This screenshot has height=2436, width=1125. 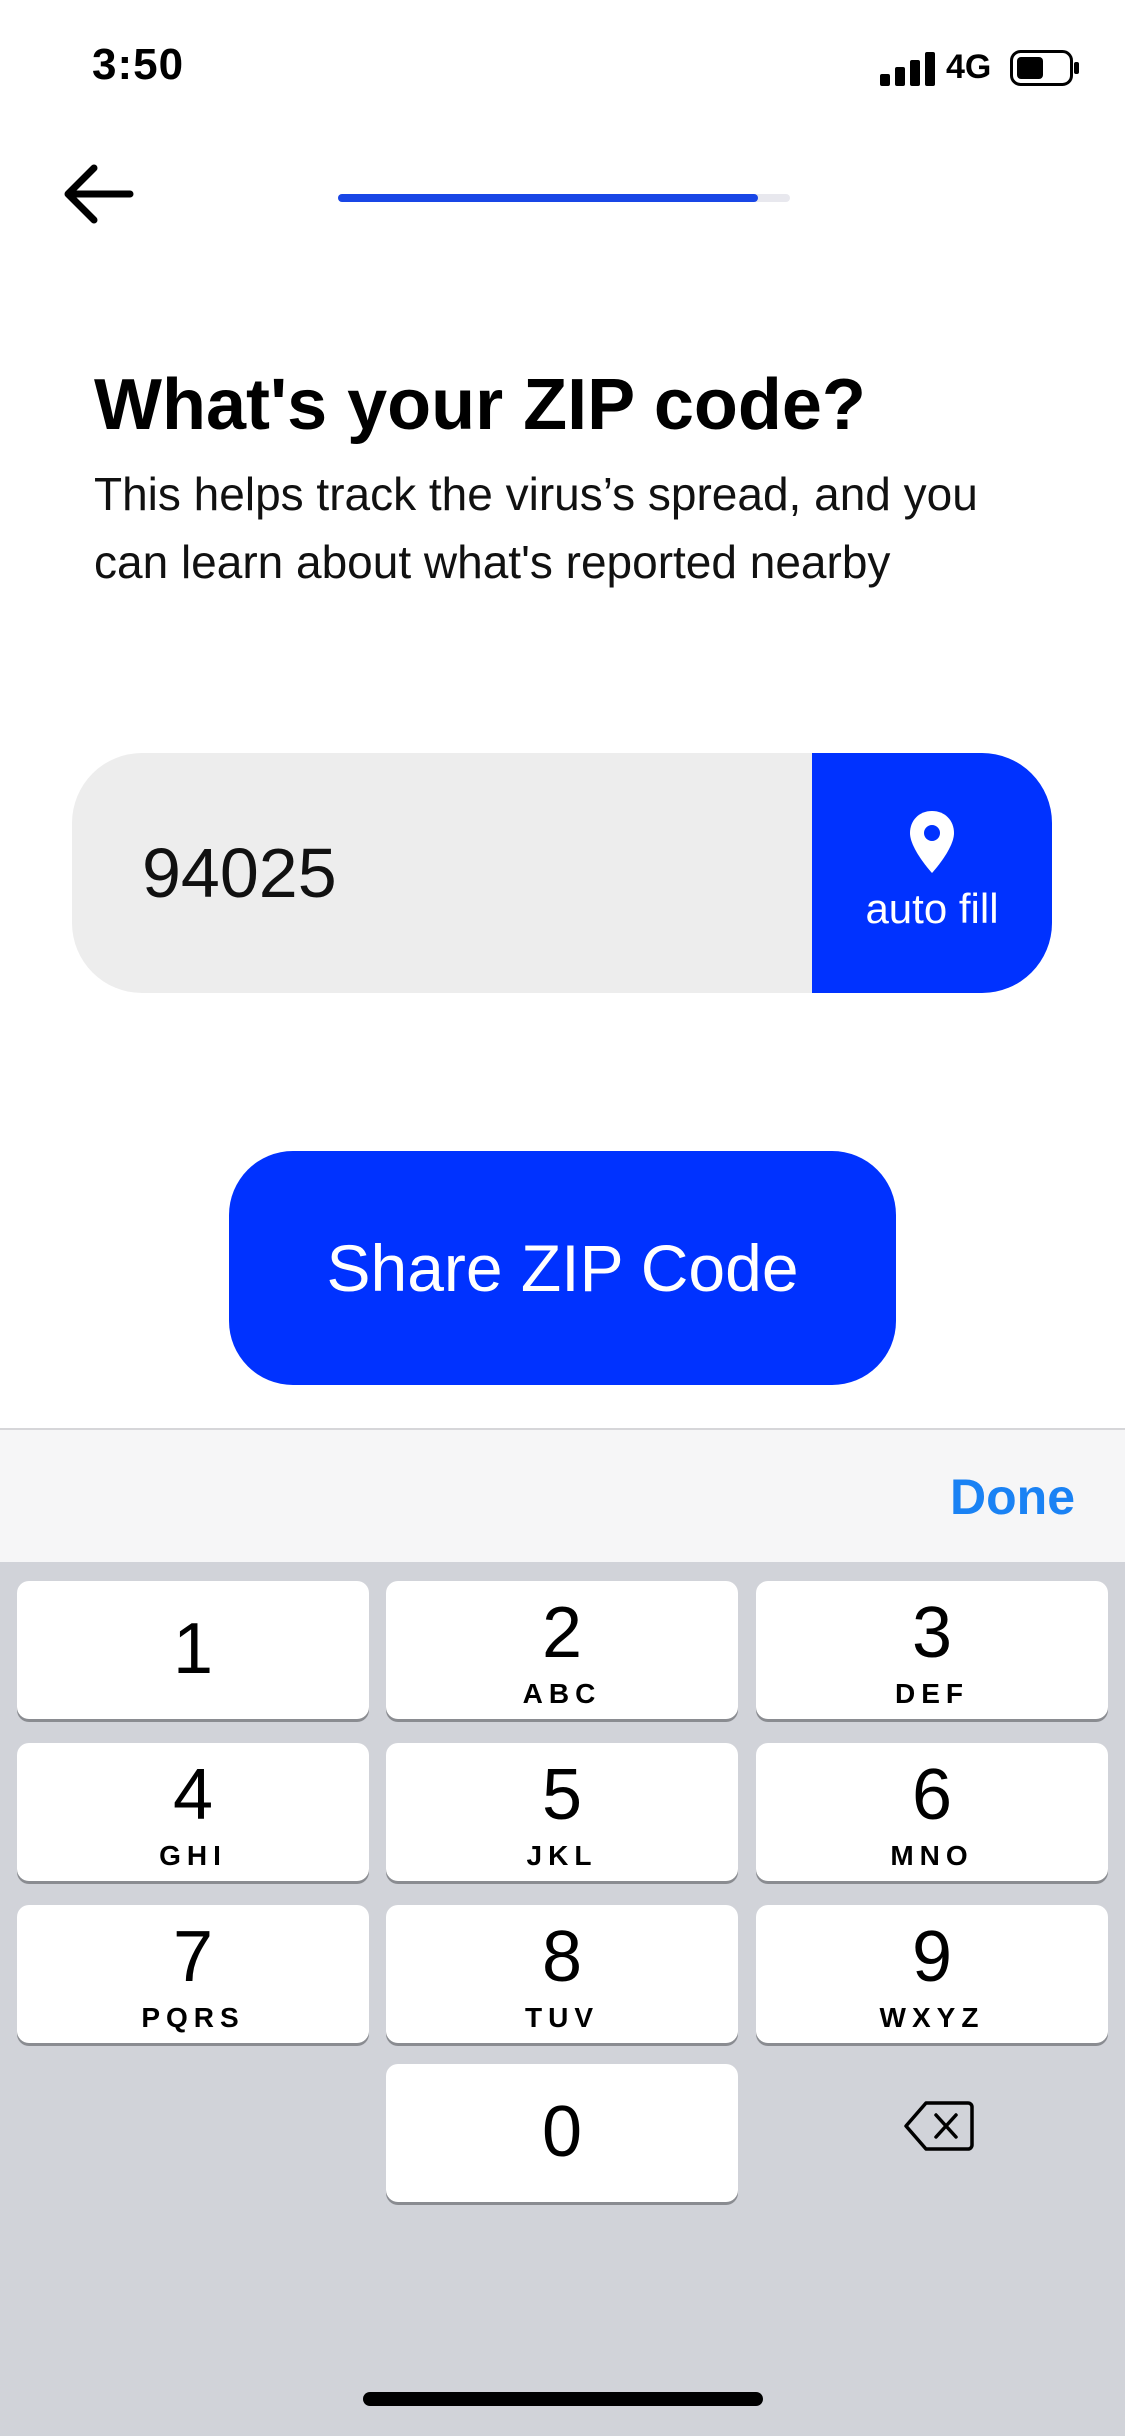 I want to click on key-9: 9 WXYZ, so click(x=932, y=1974).